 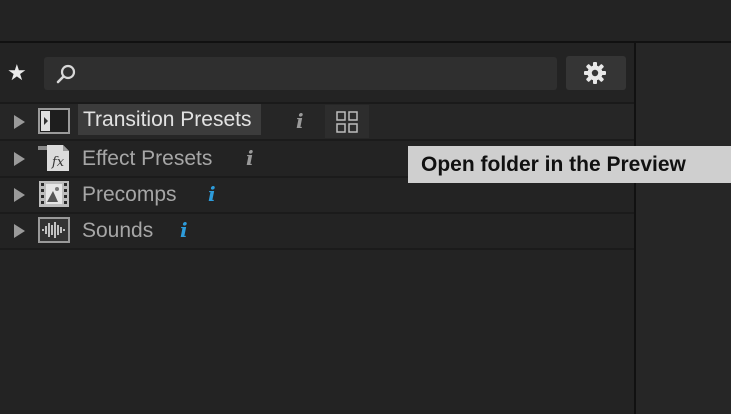 I want to click on top-bar, so click(x=365, y=21).